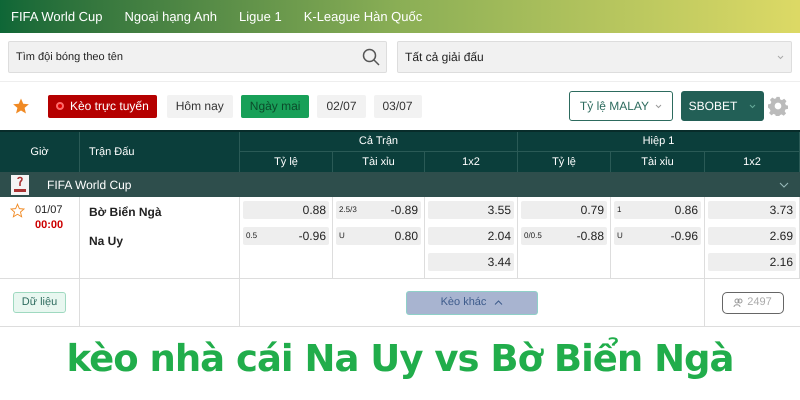 The height and width of the screenshot is (400, 800). Describe the element at coordinates (49, 225) in the screenshot. I see `match-time: 00:00` at that location.